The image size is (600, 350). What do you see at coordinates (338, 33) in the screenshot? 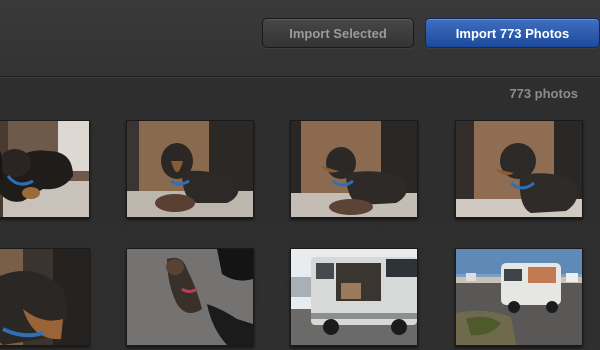
I see `import-selected-button: Import Selected` at bounding box center [338, 33].